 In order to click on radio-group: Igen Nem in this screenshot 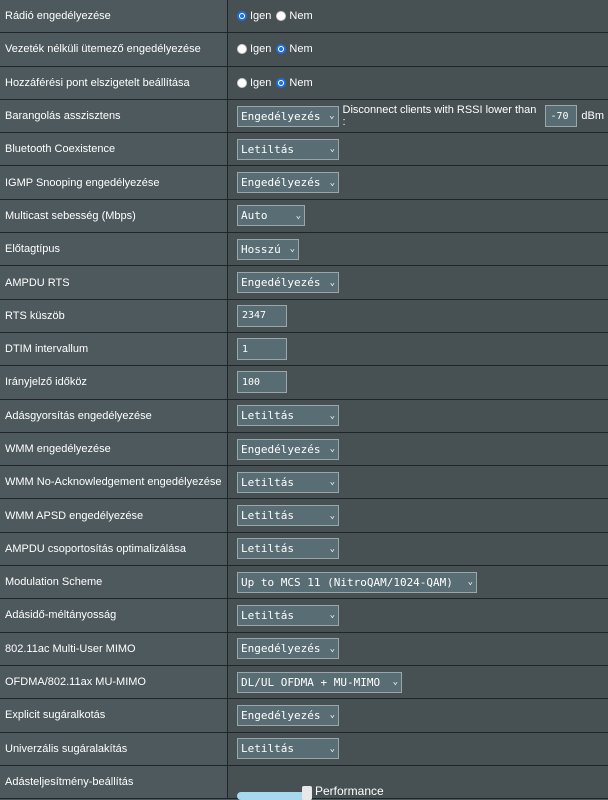, I will do `click(277, 16)`.